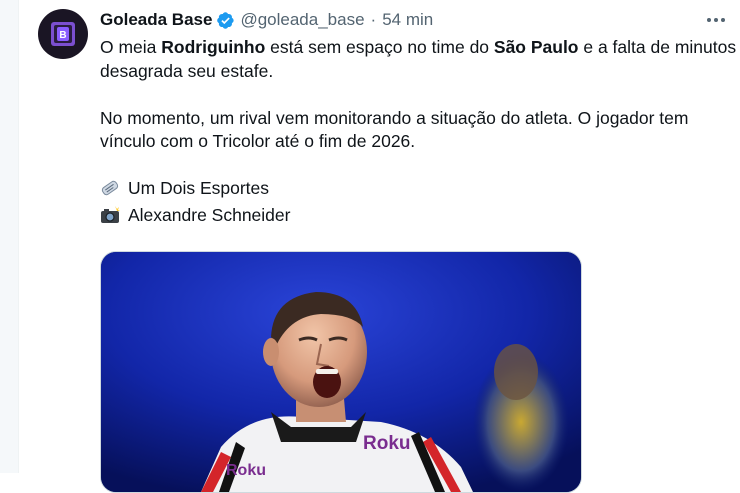  I want to click on text-segment: O meia, so click(131, 47).